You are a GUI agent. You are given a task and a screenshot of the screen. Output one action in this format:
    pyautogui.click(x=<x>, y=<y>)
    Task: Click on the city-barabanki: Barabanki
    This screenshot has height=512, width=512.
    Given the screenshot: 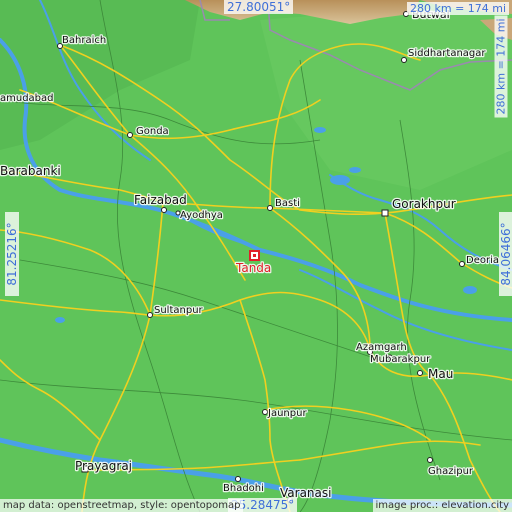 What is the action you would take?
    pyautogui.click(x=31, y=171)
    